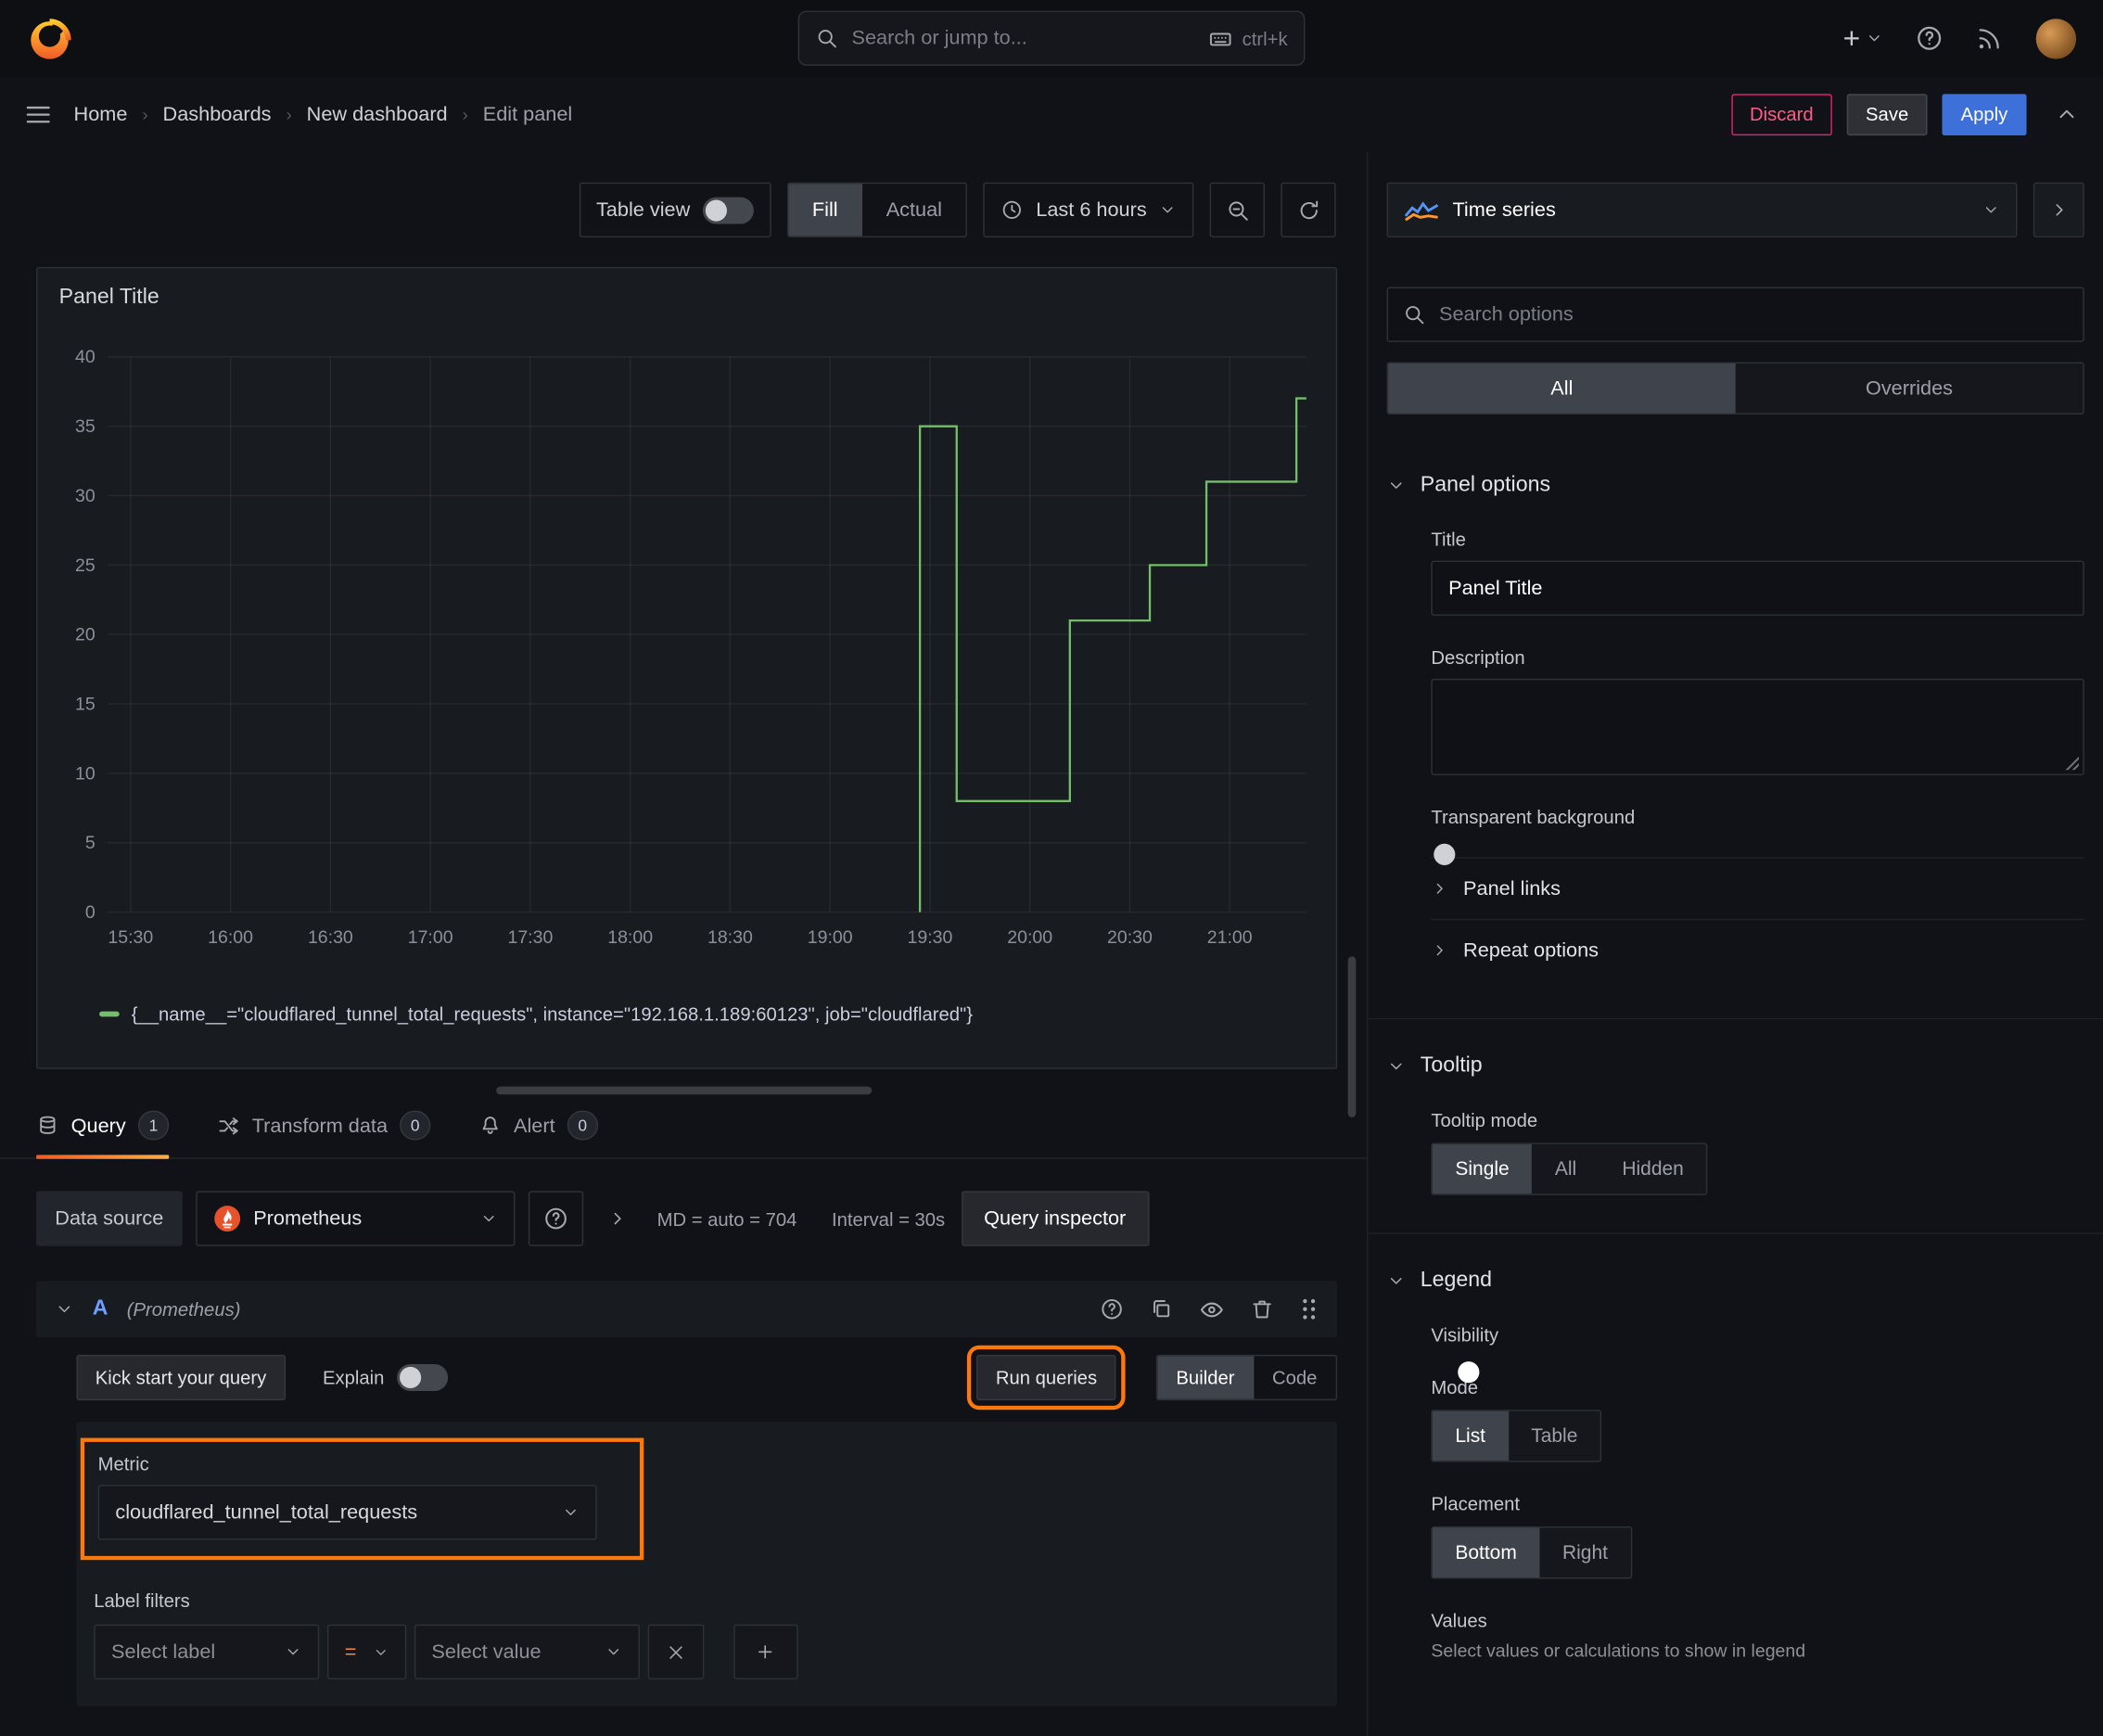  What do you see at coordinates (726, 1218) in the screenshot?
I see `stat-md: MD = auto = 704` at bounding box center [726, 1218].